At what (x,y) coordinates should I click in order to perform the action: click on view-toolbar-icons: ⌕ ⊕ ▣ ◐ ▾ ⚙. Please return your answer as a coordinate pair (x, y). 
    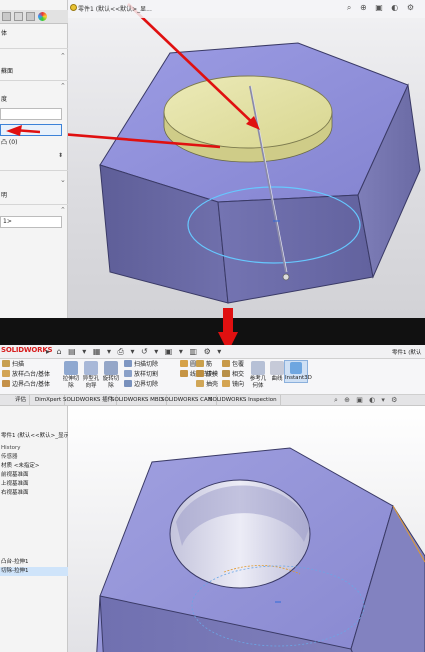
    Looking at the image, I should click on (366, 400).